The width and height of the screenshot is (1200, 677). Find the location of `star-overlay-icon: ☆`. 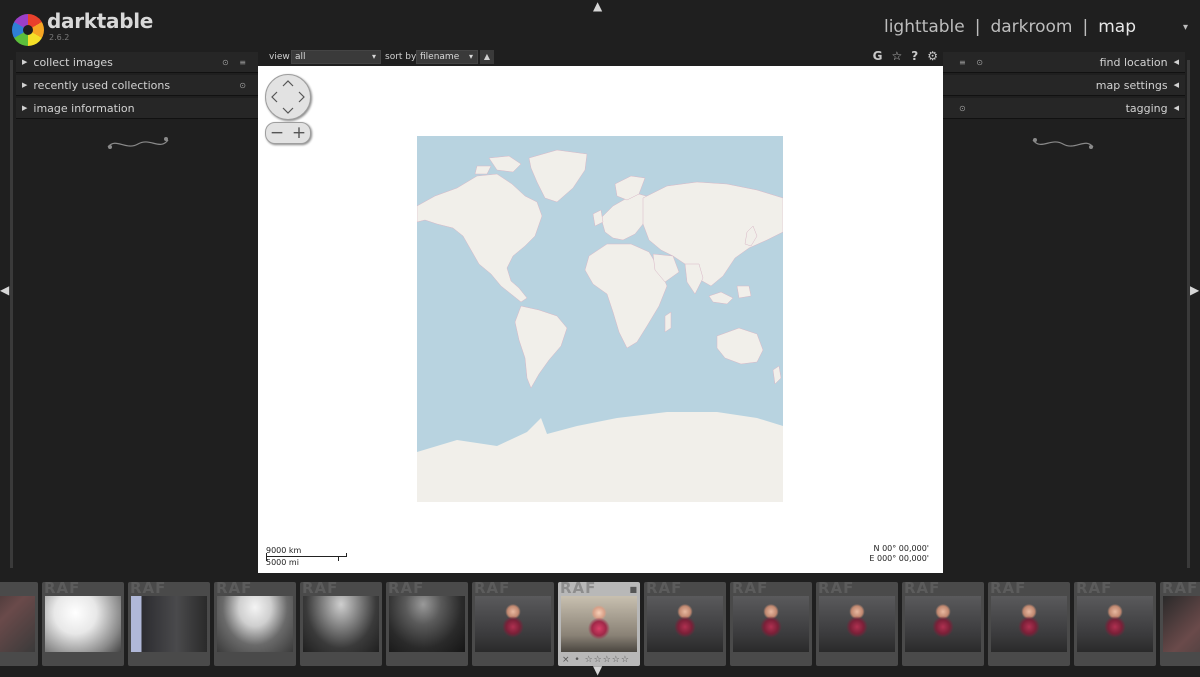

star-overlay-icon: ☆ is located at coordinates (897, 56).